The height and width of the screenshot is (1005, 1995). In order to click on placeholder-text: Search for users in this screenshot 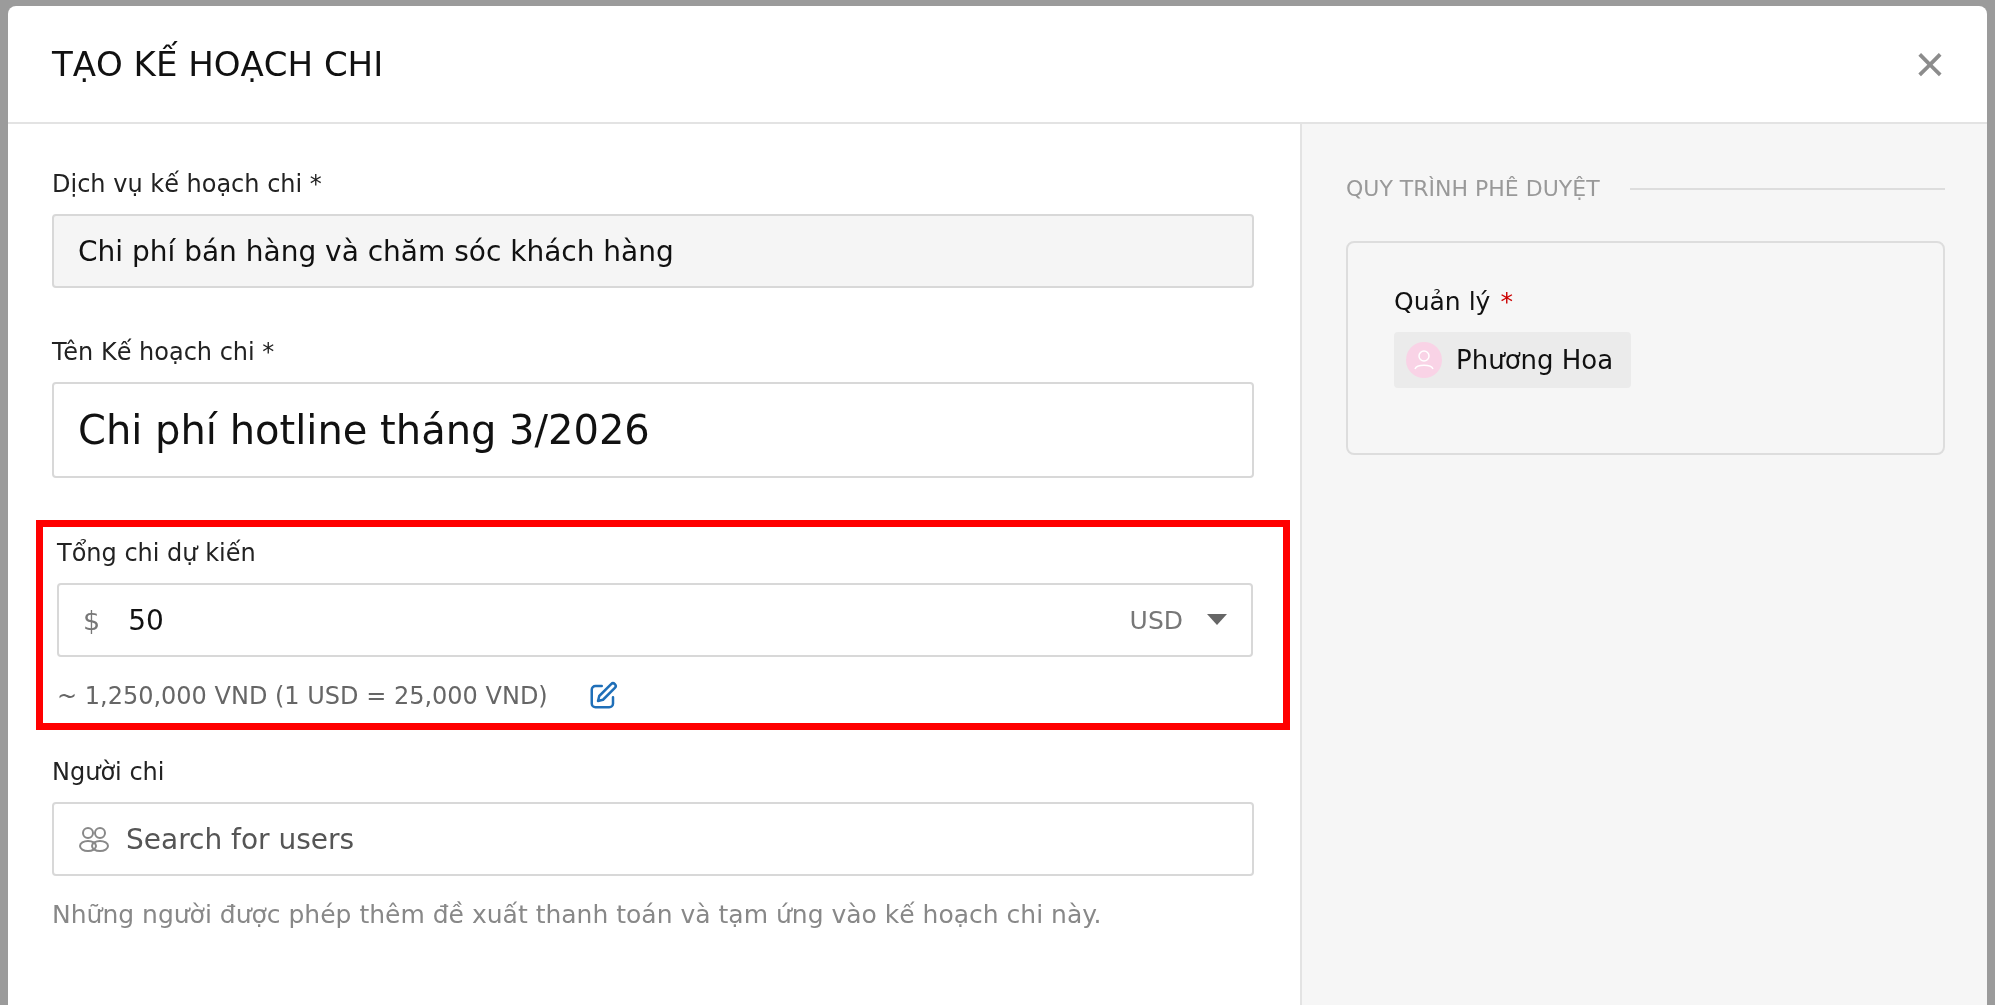, I will do `click(240, 839)`.